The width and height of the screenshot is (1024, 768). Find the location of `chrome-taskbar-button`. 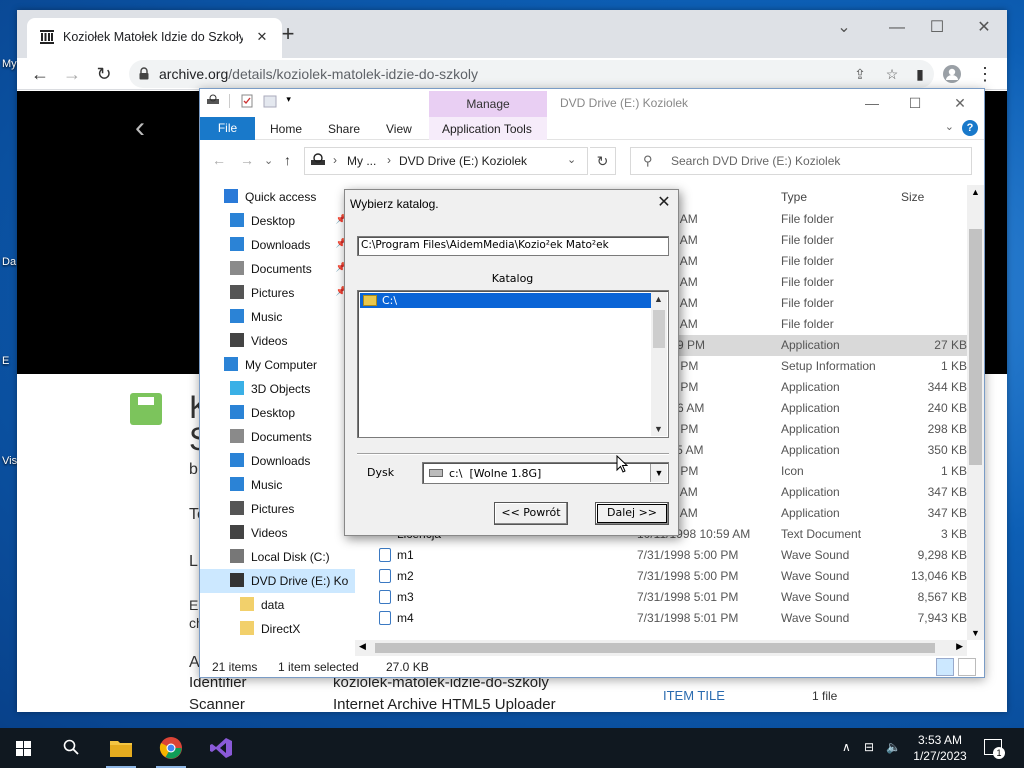

chrome-taskbar-button is located at coordinates (171, 748).